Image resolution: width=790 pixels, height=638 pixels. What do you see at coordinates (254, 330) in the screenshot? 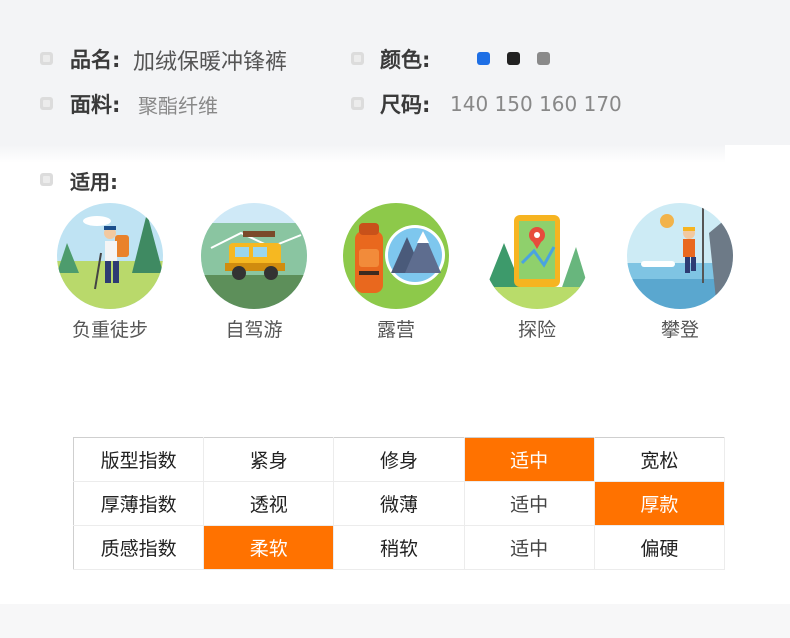
I see `usage-item-label: 自驾游` at bounding box center [254, 330].